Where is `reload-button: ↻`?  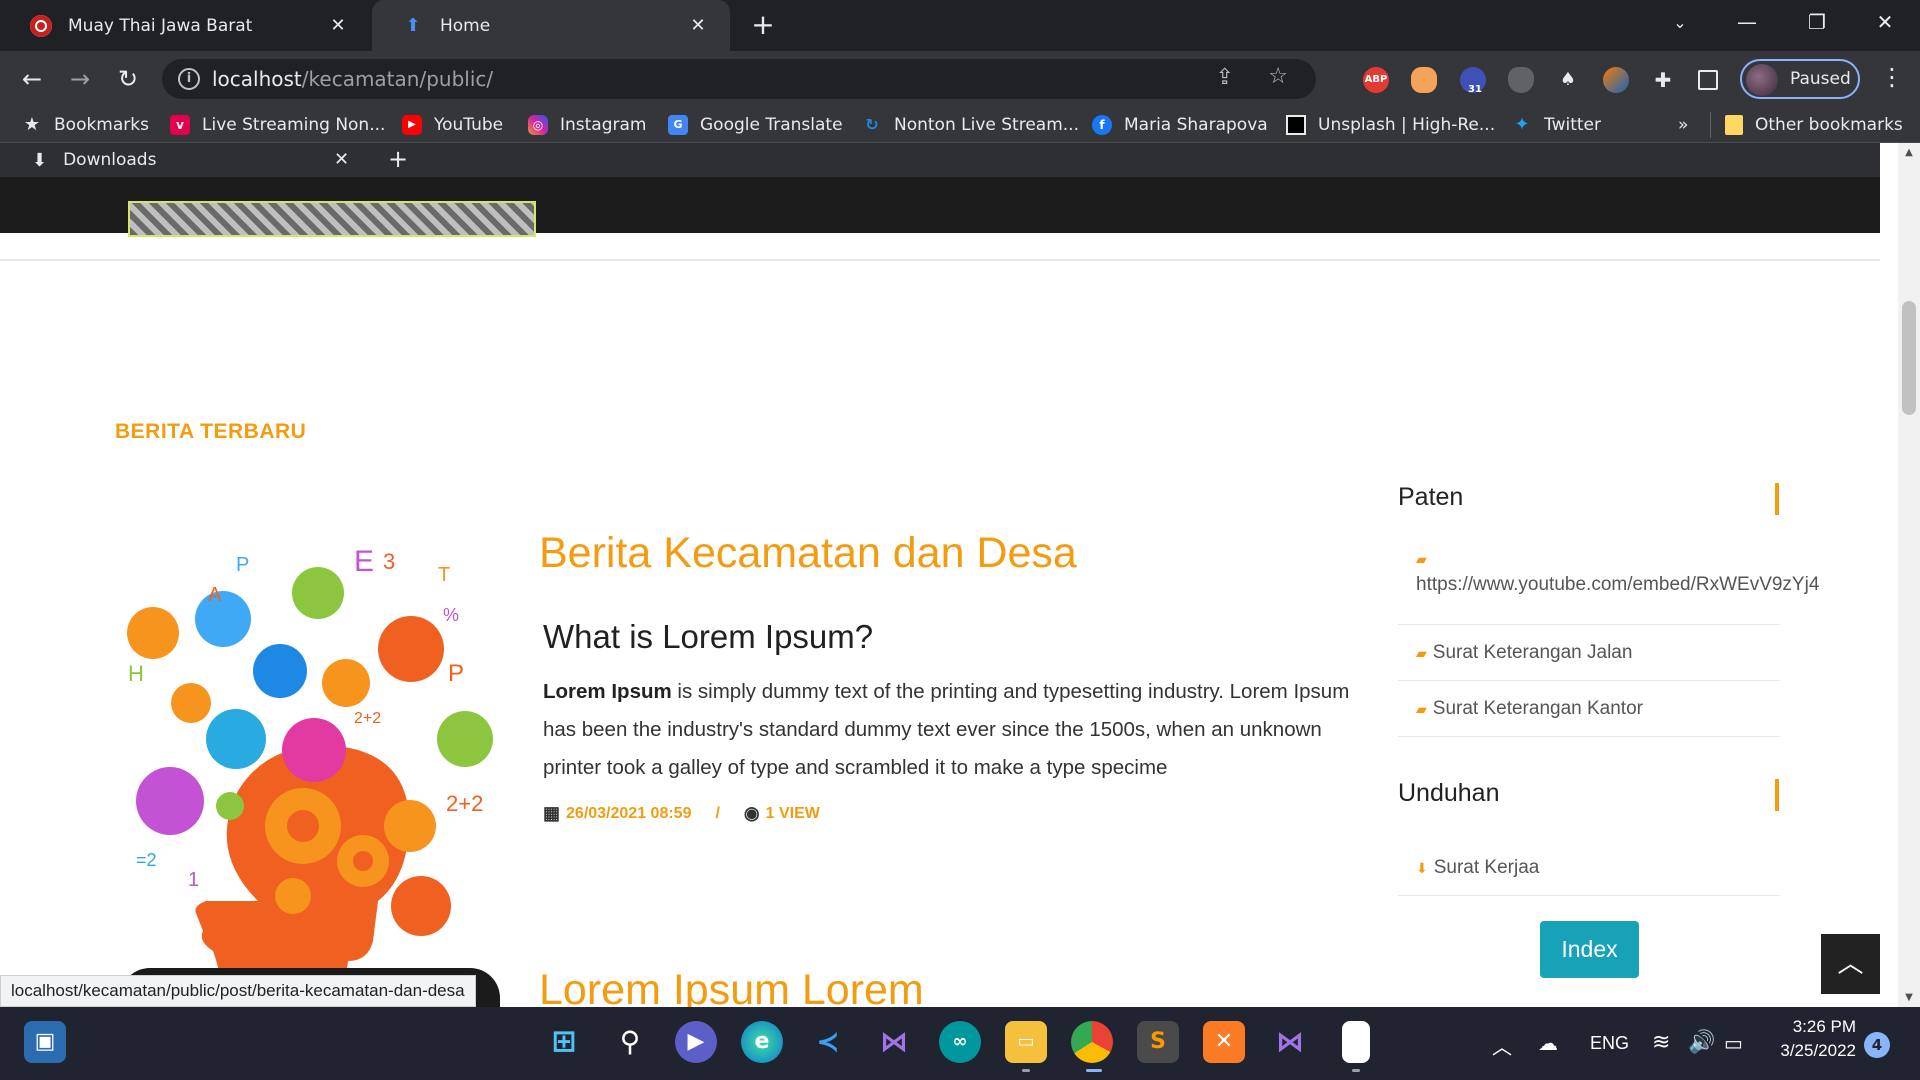 reload-button: ↻ is located at coordinates (128, 79).